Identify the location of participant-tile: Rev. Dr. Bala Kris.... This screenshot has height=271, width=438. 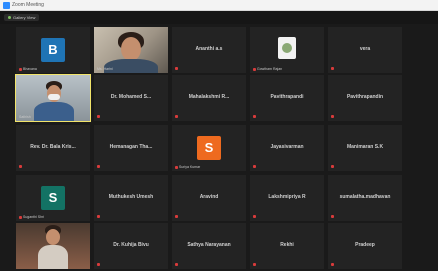
(53, 148).